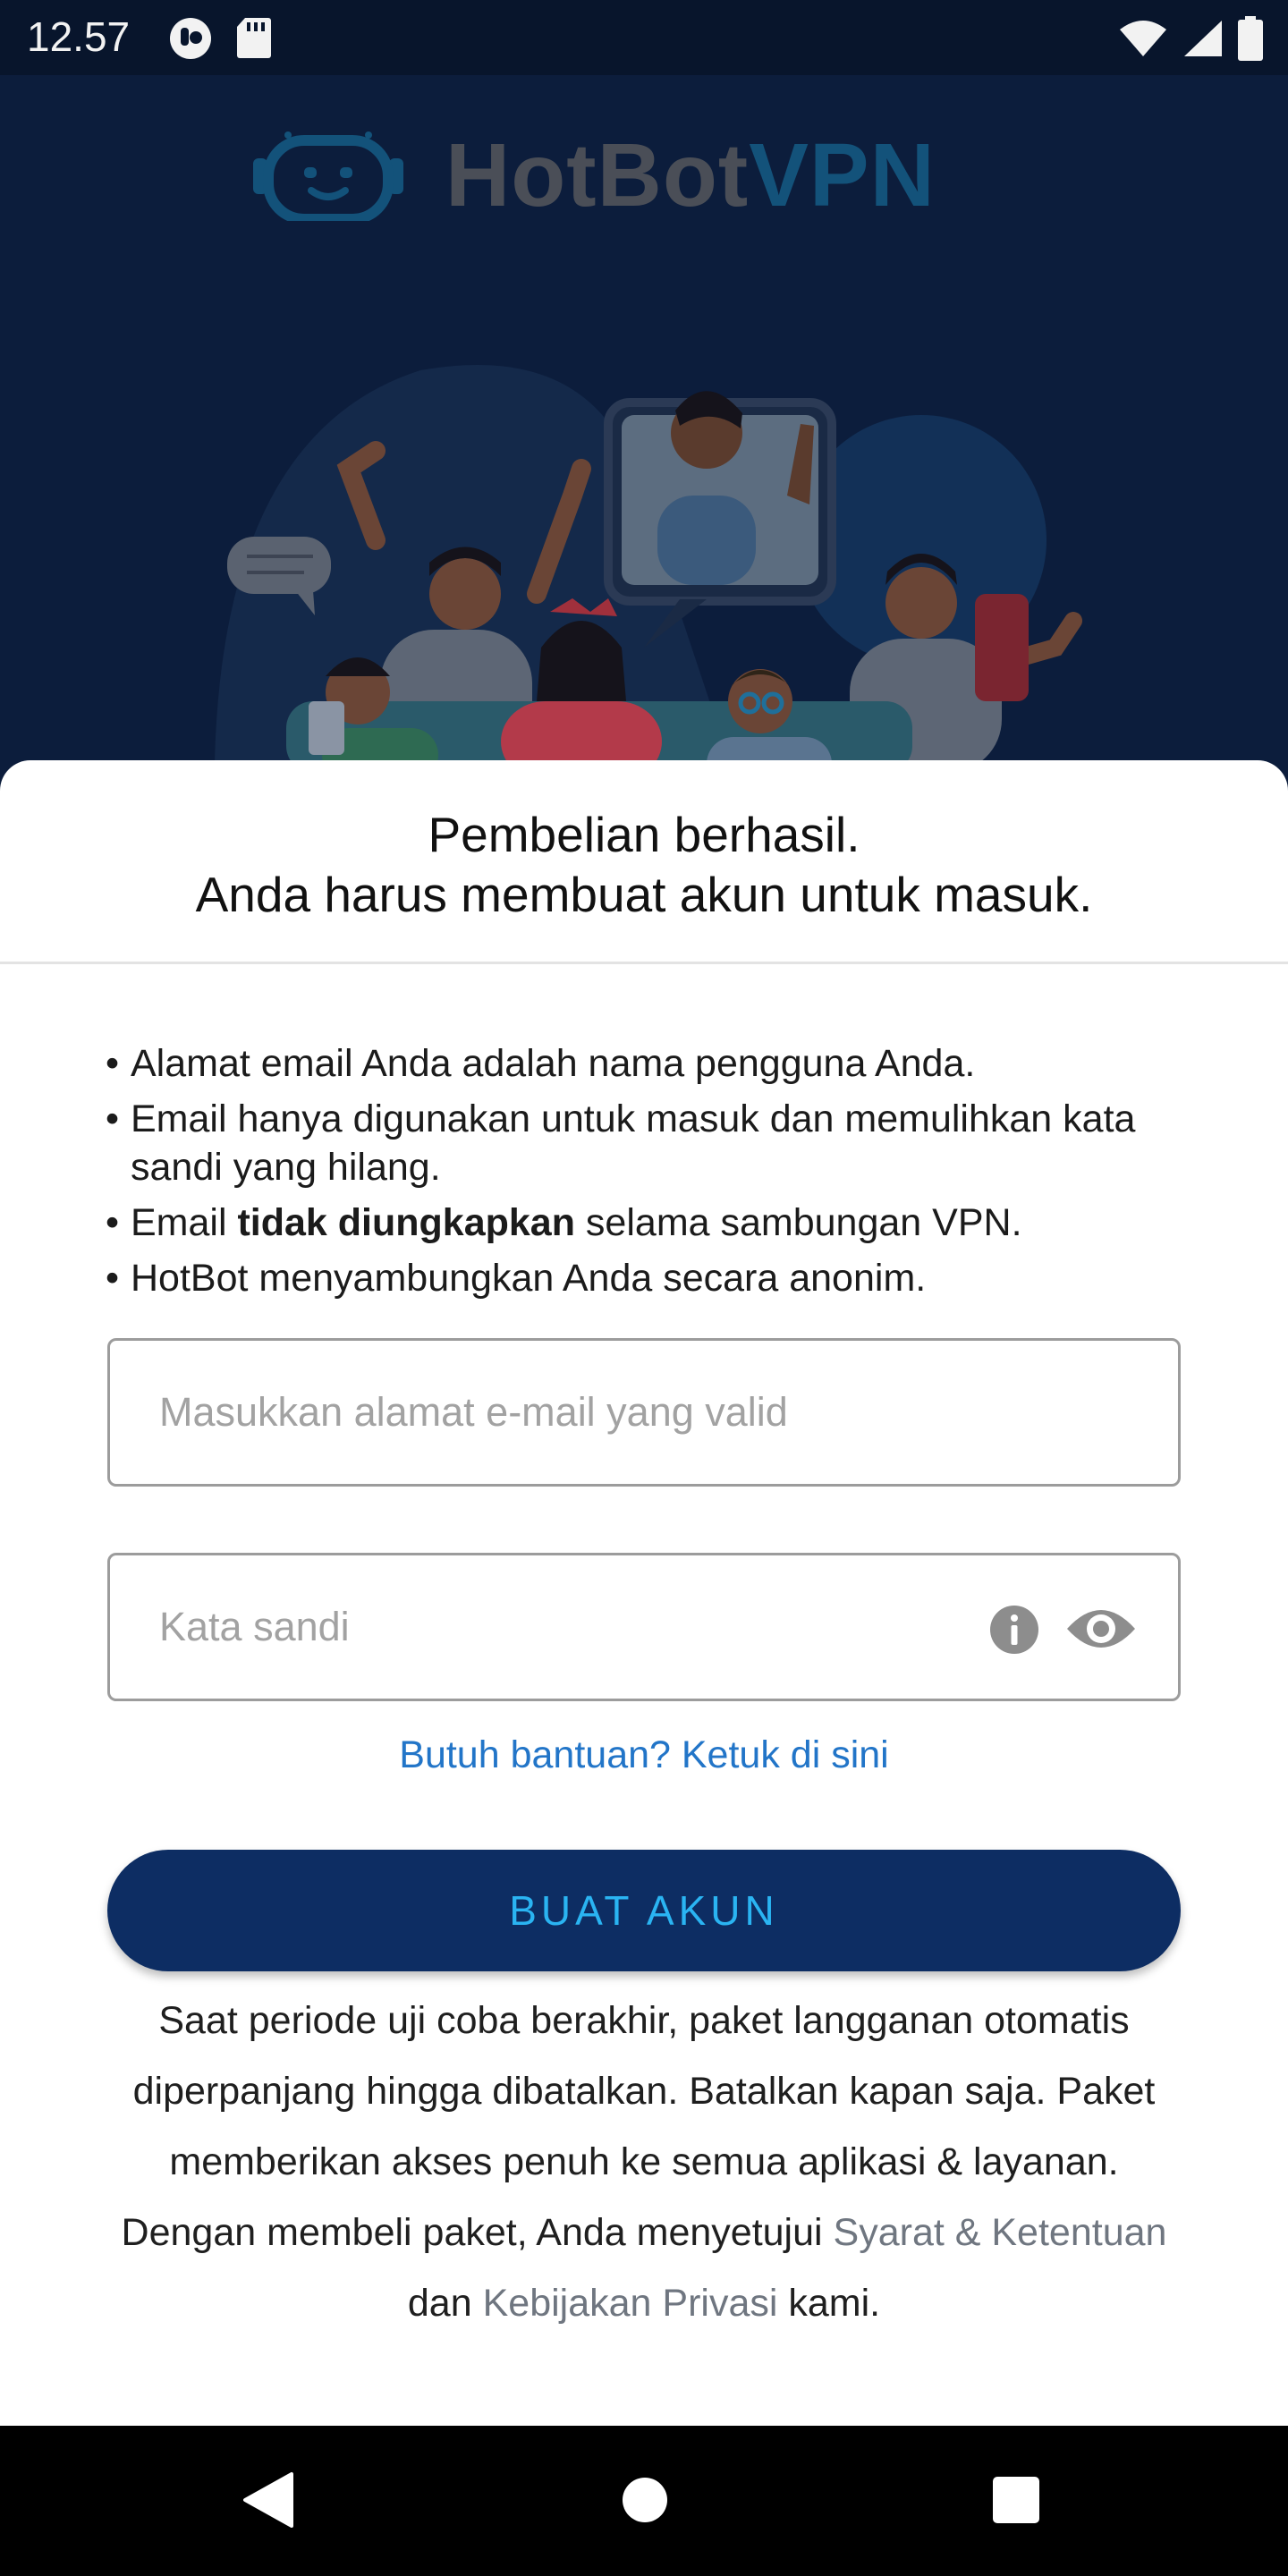 This screenshot has width=1288, height=2576. I want to click on hero-illustration, so click(648, 569).